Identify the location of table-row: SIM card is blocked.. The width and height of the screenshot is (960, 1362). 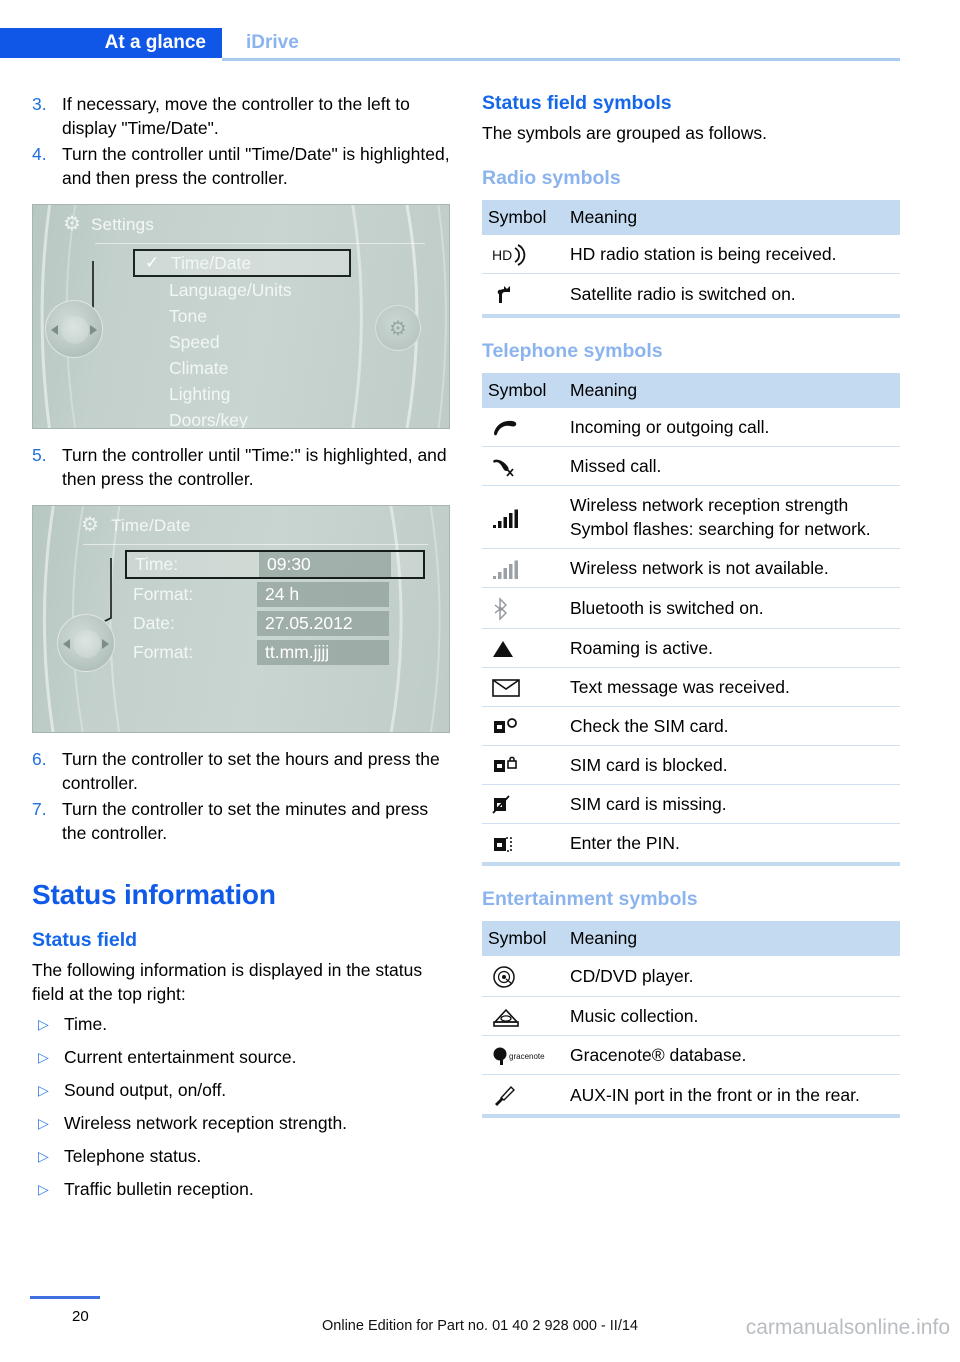
(691, 765).